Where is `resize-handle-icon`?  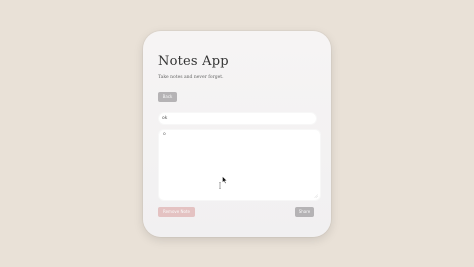 resize-handle-icon is located at coordinates (316, 196).